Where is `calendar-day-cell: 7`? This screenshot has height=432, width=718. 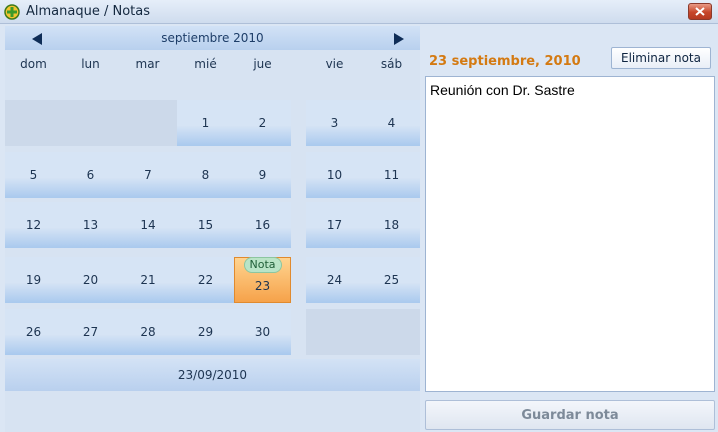 calendar-day-cell: 7 is located at coordinates (148, 175).